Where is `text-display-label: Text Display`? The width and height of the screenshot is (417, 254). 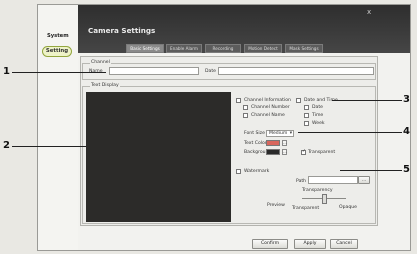 text-display-label: Text Display is located at coordinates (105, 85).